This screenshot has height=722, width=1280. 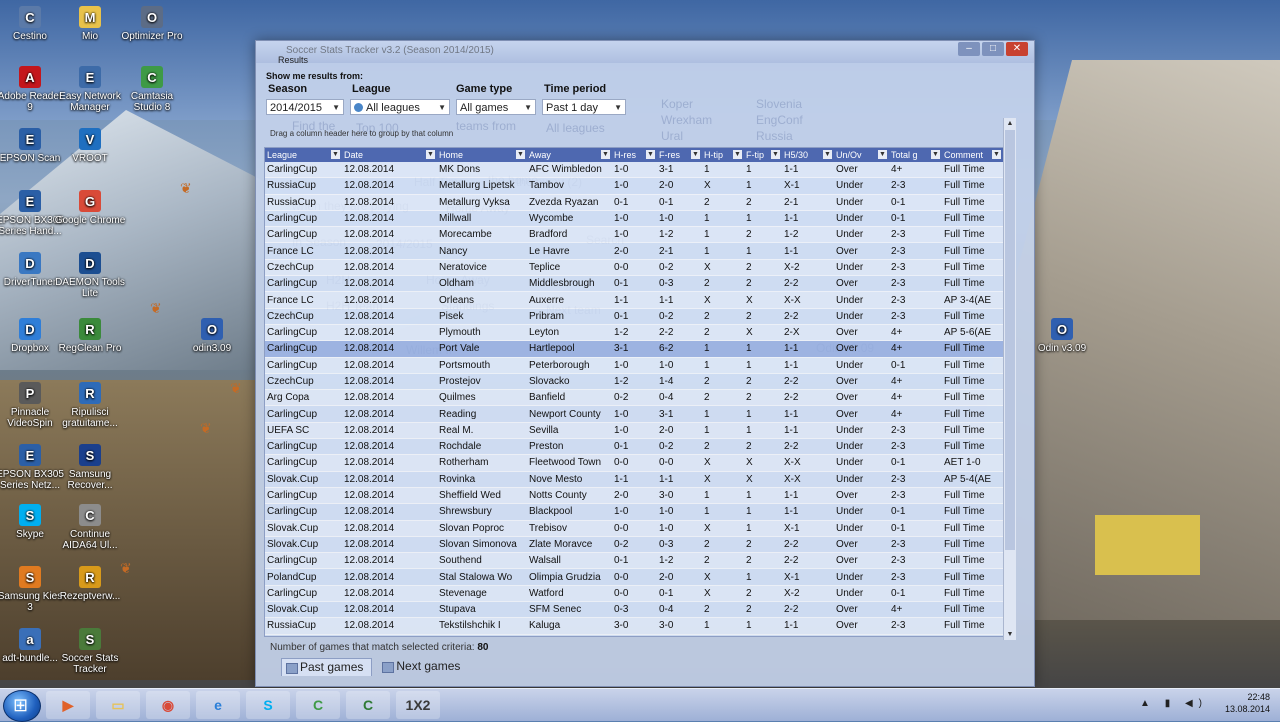 I want to click on scroll-up-icon: ▲, so click(x=1010, y=123).